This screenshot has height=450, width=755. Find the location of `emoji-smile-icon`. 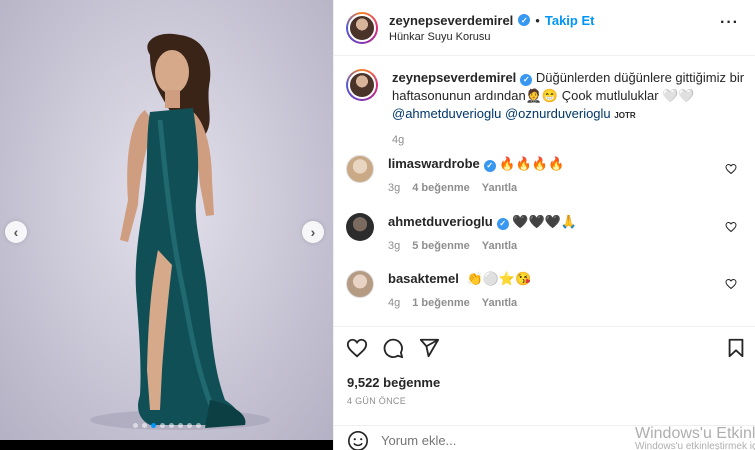

emoji-smile-icon is located at coordinates (358, 440).